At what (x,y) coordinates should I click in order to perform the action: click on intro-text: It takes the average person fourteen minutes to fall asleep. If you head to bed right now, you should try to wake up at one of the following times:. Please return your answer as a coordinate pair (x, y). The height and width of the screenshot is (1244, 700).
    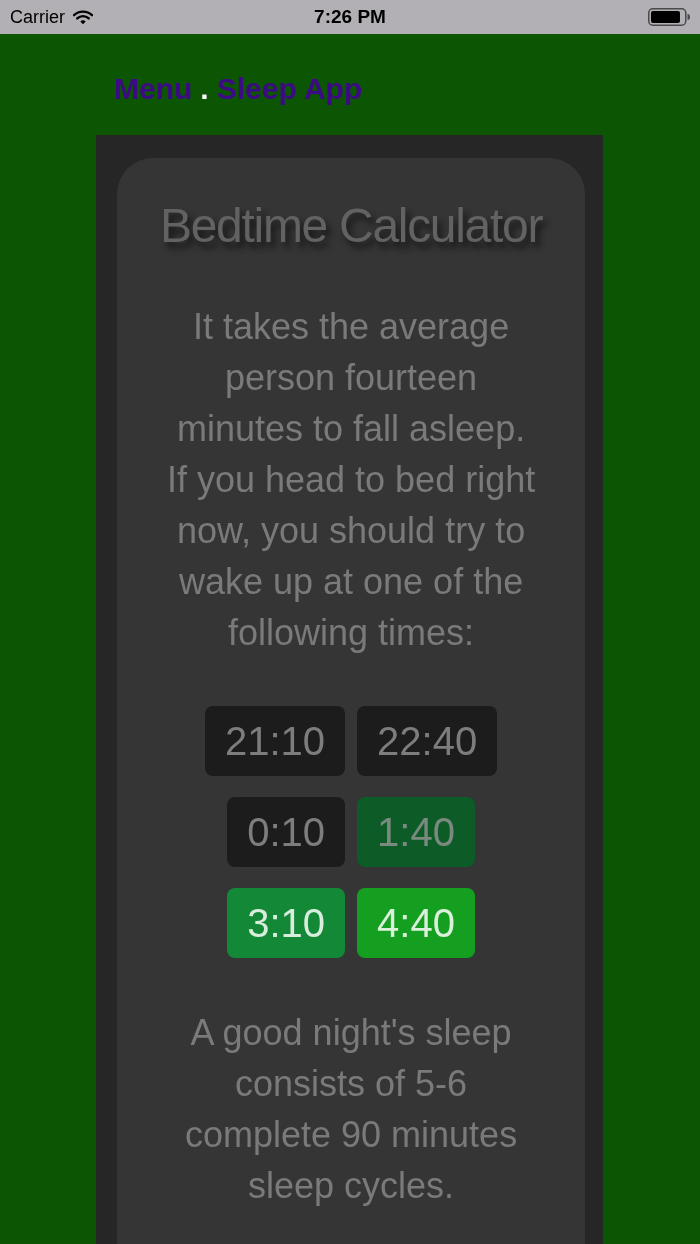
    Looking at the image, I should click on (351, 480).